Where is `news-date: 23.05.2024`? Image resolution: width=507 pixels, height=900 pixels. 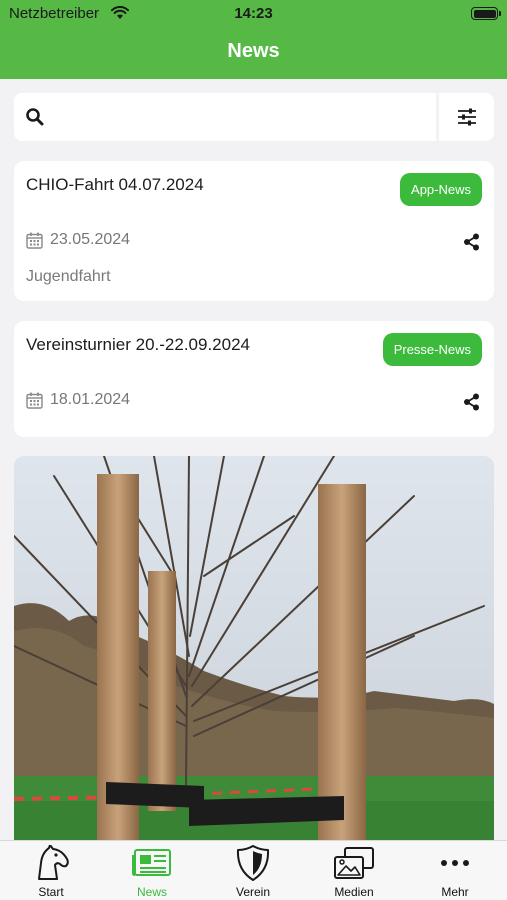
news-date: 23.05.2024 is located at coordinates (90, 239).